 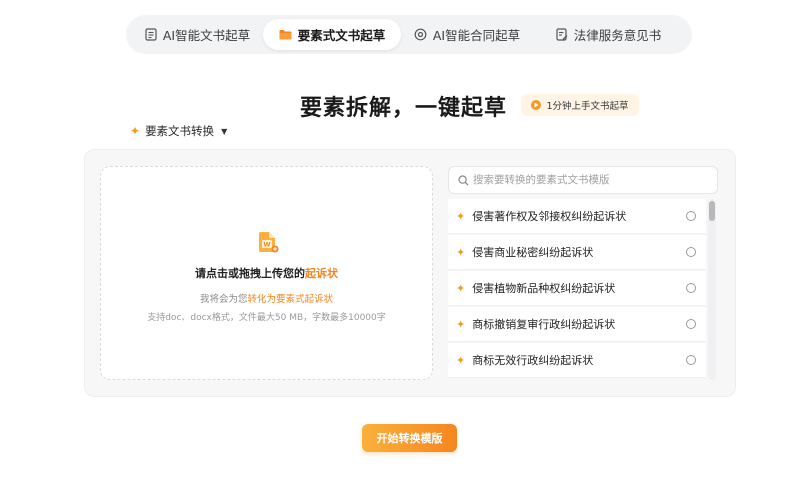 I want to click on template-item-1: ✦ 侵害商业秘密纠纷起诉状, so click(x=577, y=252).